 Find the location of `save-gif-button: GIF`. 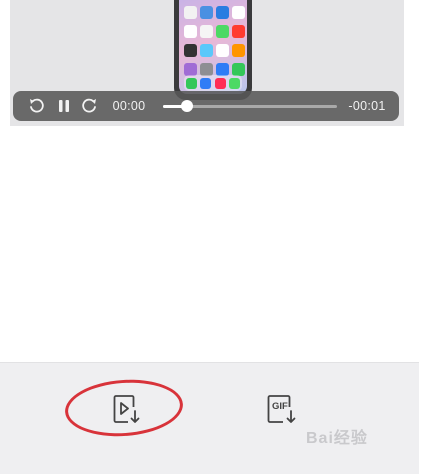

save-gif-button: GIF is located at coordinates (283, 409).